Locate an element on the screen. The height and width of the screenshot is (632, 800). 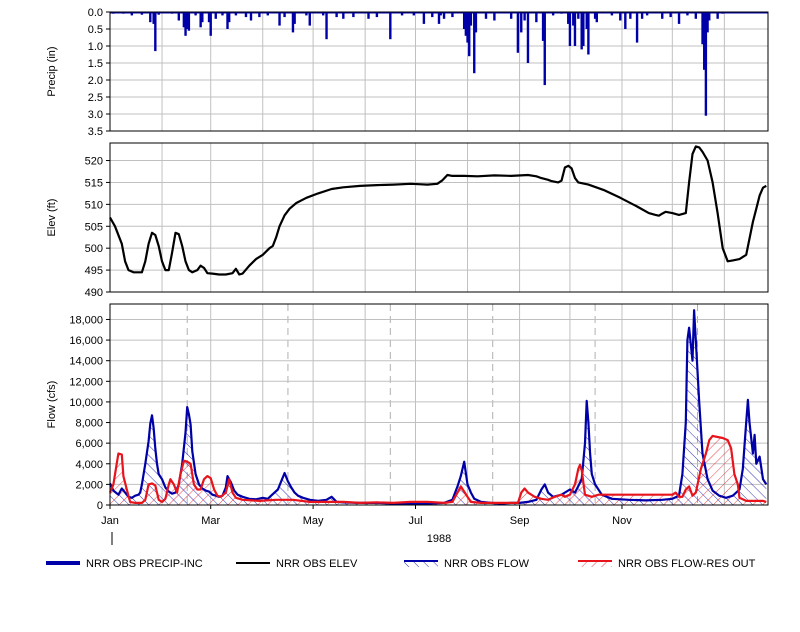
y-tick-label: 510 is located at coordinates (94, 205).